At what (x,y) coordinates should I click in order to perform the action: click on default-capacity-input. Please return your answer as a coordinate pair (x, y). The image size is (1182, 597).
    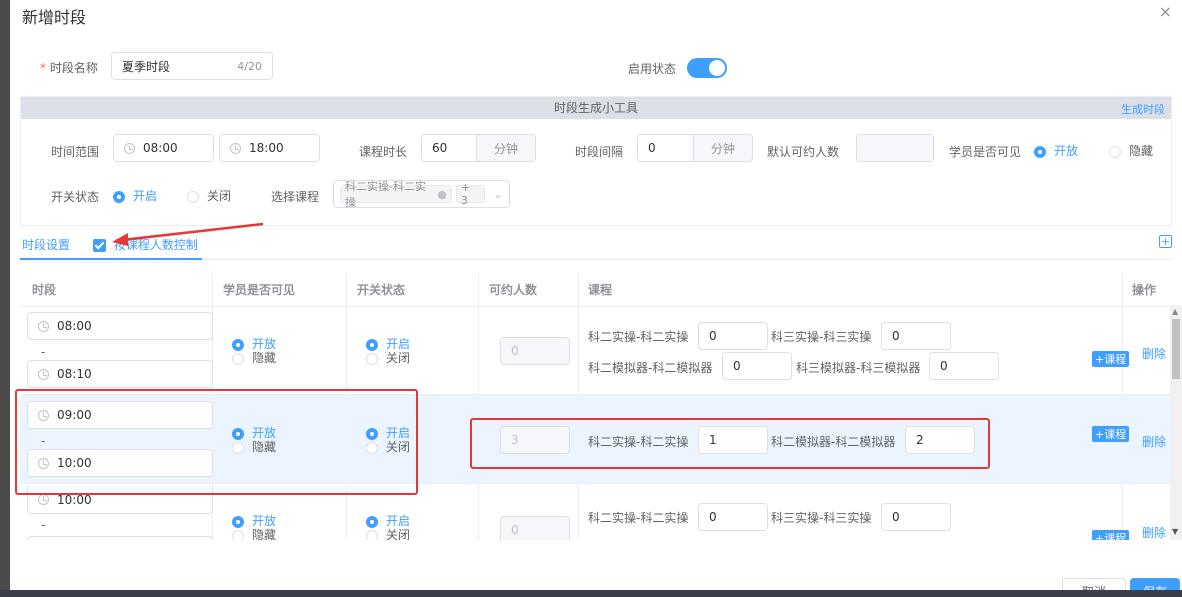
    Looking at the image, I should click on (895, 148).